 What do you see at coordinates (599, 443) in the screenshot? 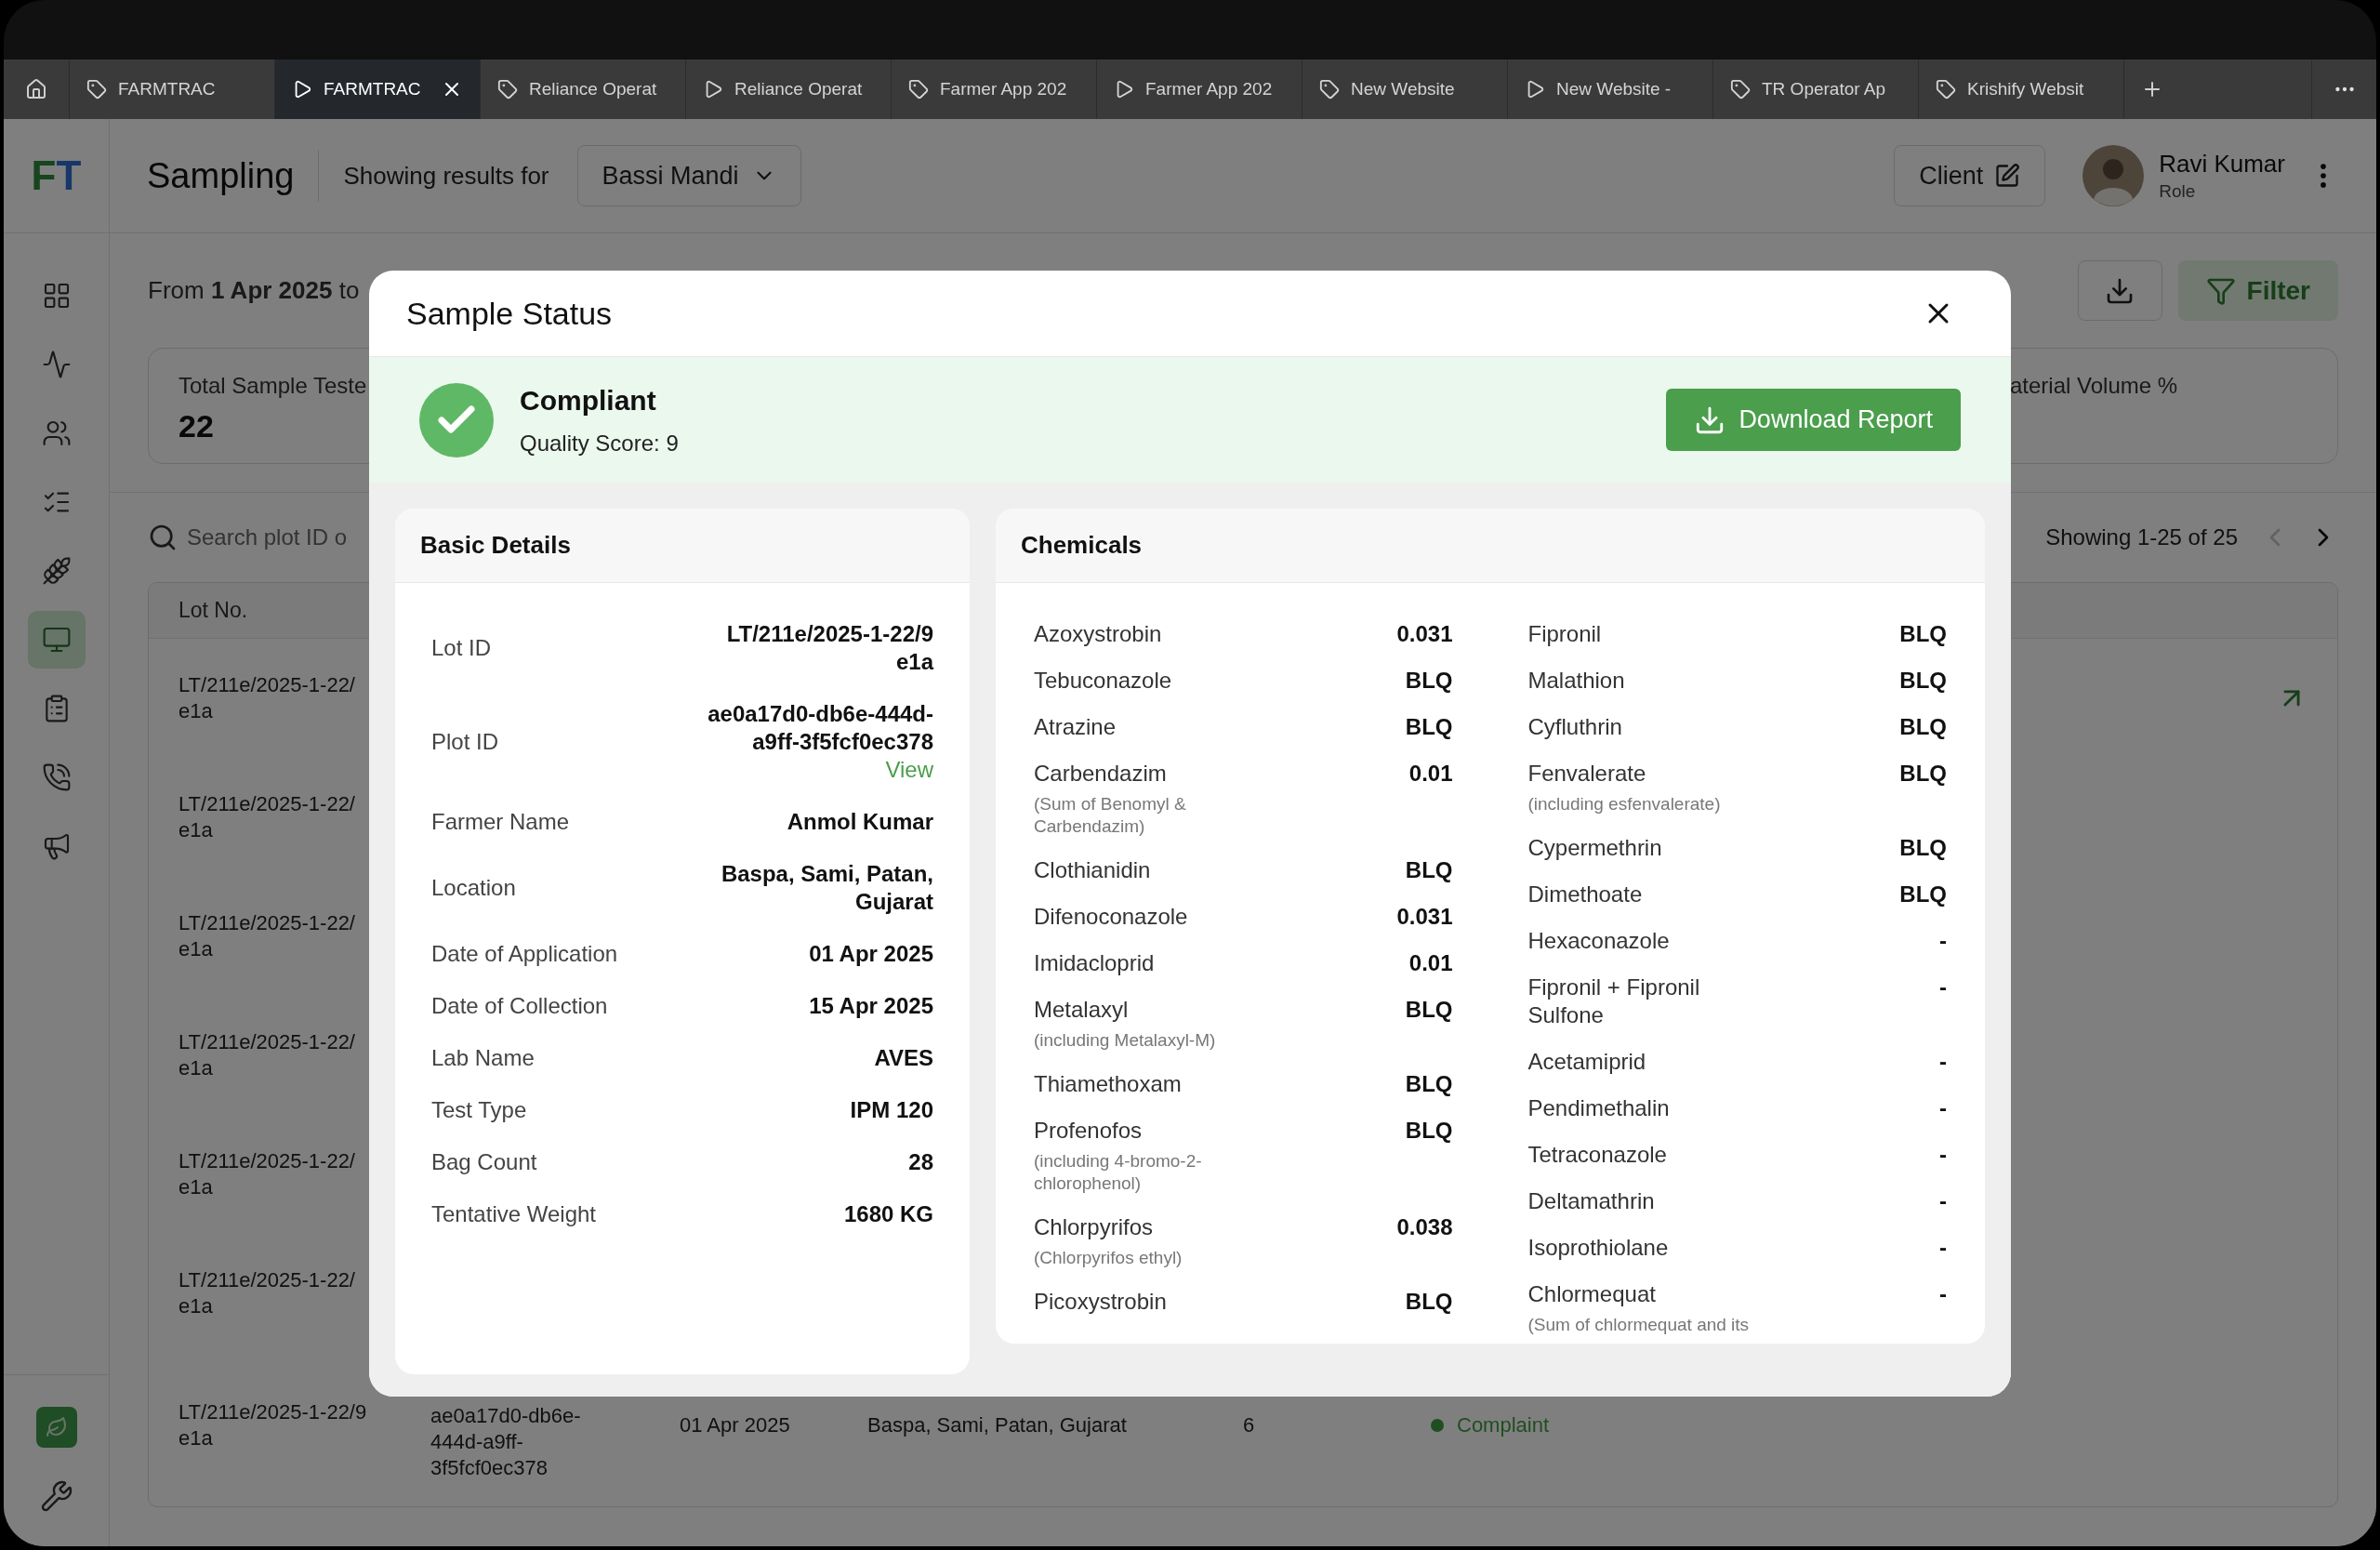
I see `quality-score: Quality Score: 9` at bounding box center [599, 443].